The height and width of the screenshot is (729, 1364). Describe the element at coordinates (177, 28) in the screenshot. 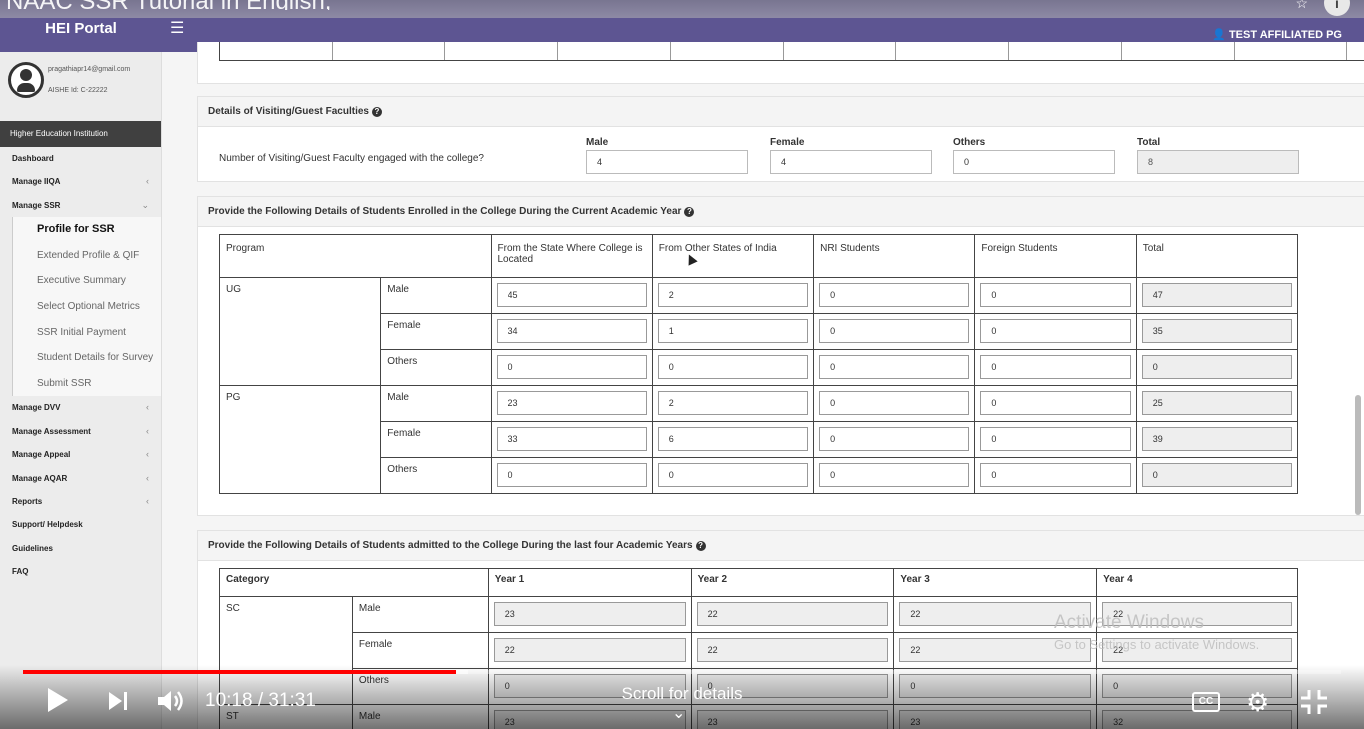

I see `menu-toggle-icon: ☰` at that location.